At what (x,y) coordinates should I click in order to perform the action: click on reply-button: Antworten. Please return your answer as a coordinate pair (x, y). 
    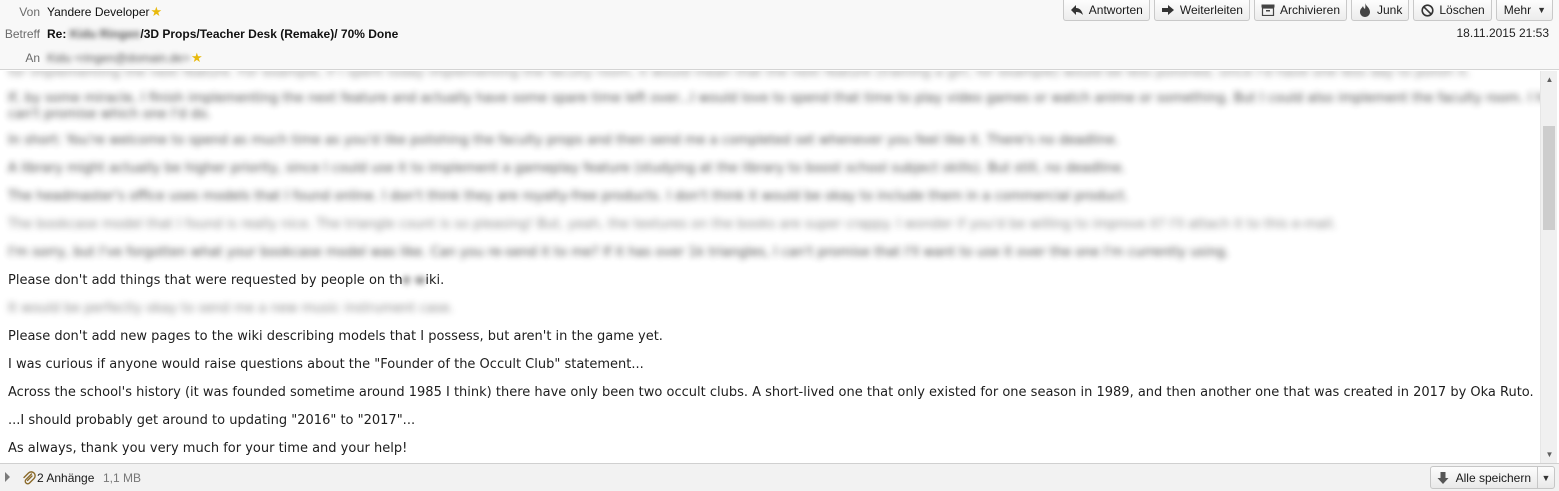
    Looking at the image, I should click on (1106, 10).